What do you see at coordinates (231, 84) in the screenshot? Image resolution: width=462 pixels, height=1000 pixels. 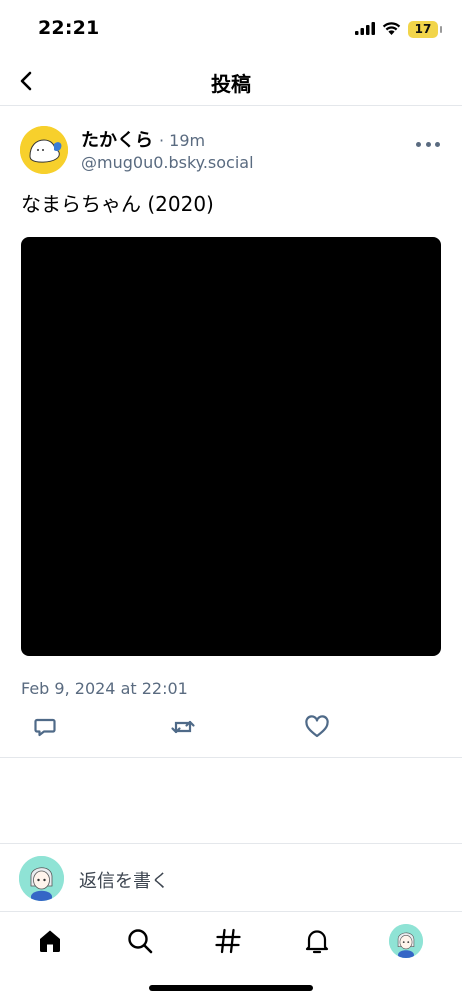 I see `page-title: 投稿` at bounding box center [231, 84].